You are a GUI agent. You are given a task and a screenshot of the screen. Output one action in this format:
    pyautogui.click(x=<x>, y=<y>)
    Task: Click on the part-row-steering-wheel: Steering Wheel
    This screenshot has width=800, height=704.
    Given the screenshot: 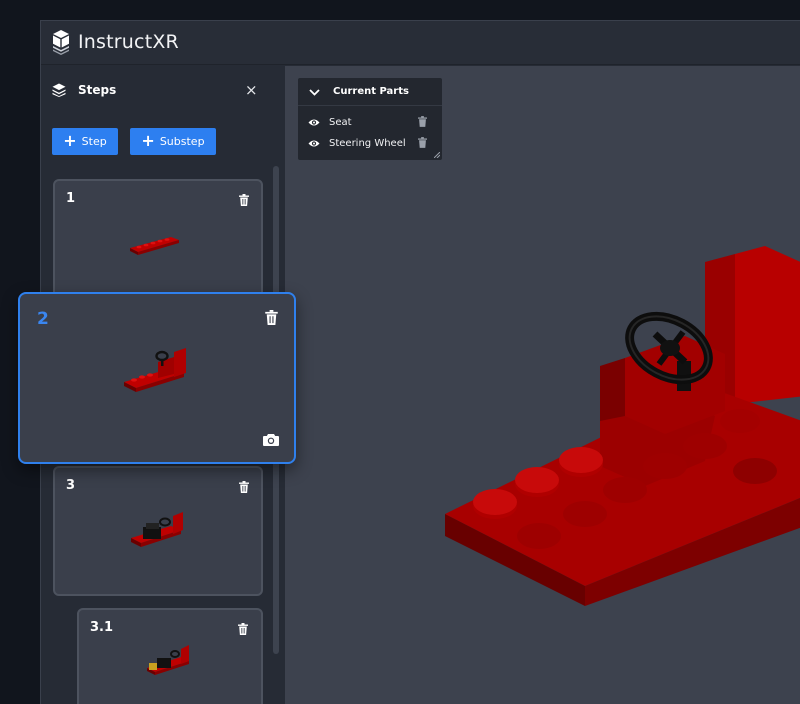 What is the action you would take?
    pyautogui.click(x=357, y=143)
    